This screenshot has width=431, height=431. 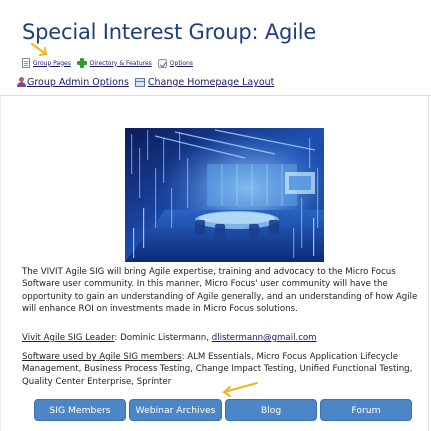 What do you see at coordinates (162, 63) in the screenshot?
I see `options-icon` at bounding box center [162, 63].